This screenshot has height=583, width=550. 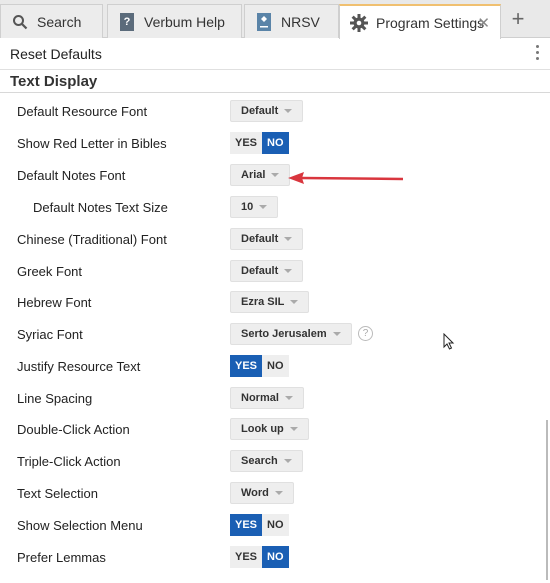 I want to click on line-spacing-dropdown: Normal, so click(x=267, y=398).